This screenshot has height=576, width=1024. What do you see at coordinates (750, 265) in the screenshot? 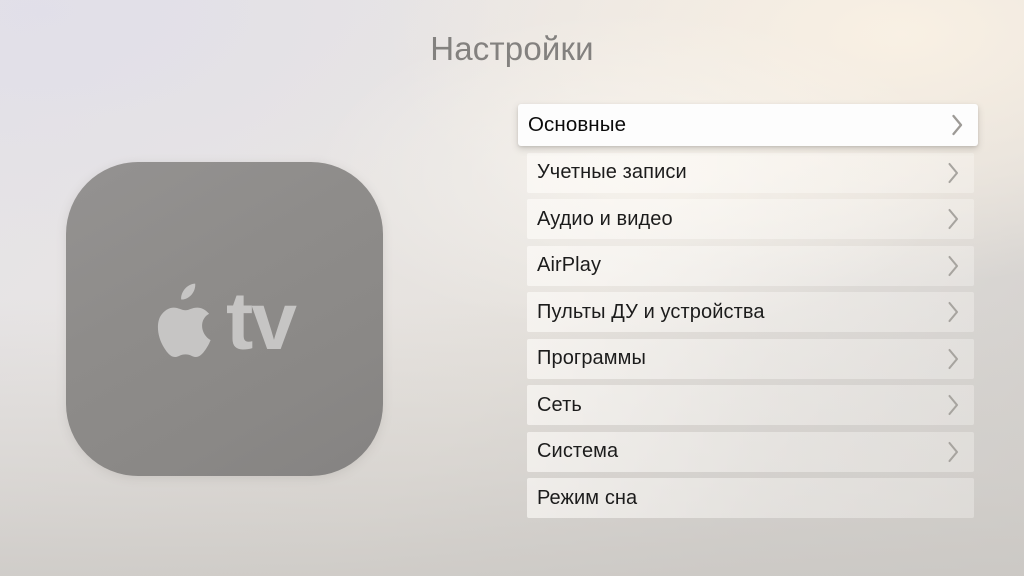
I see `menu-item-airplay: AirPlay` at bounding box center [750, 265].